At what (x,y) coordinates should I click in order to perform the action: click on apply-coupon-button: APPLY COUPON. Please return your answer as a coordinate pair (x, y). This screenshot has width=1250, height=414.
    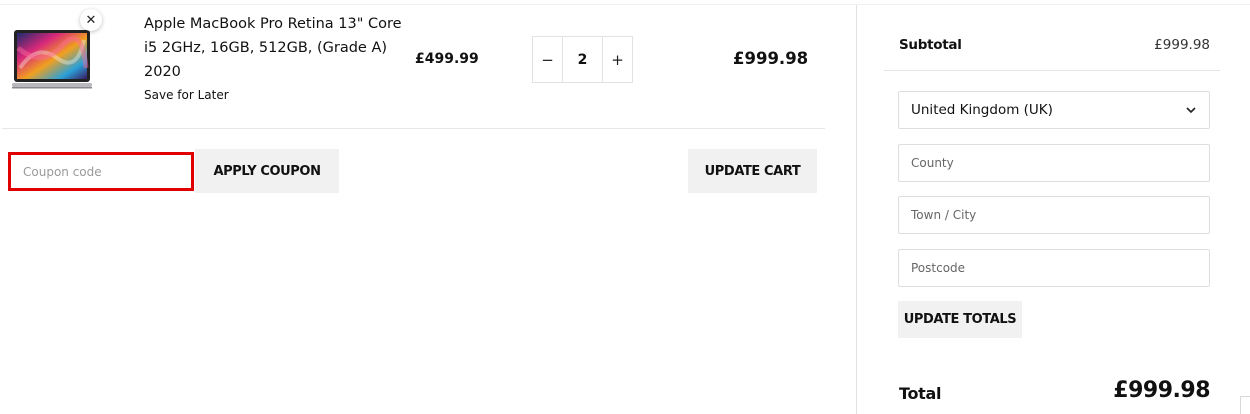
    Looking at the image, I should click on (267, 171).